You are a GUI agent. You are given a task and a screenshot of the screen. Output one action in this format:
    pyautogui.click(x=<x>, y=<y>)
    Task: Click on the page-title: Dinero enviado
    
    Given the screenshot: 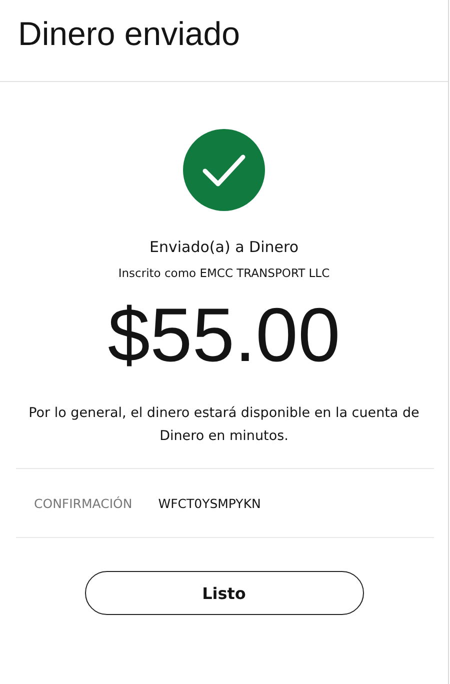 What is the action you would take?
    pyautogui.click(x=129, y=34)
    